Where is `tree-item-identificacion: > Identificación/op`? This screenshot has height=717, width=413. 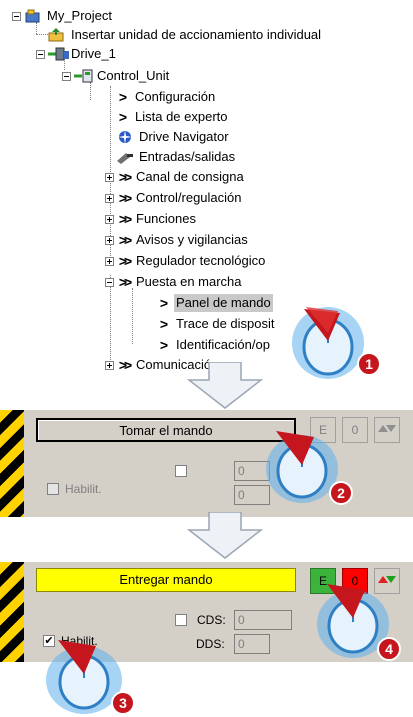
tree-item-identificacion: > Identificación/op is located at coordinates (214, 345).